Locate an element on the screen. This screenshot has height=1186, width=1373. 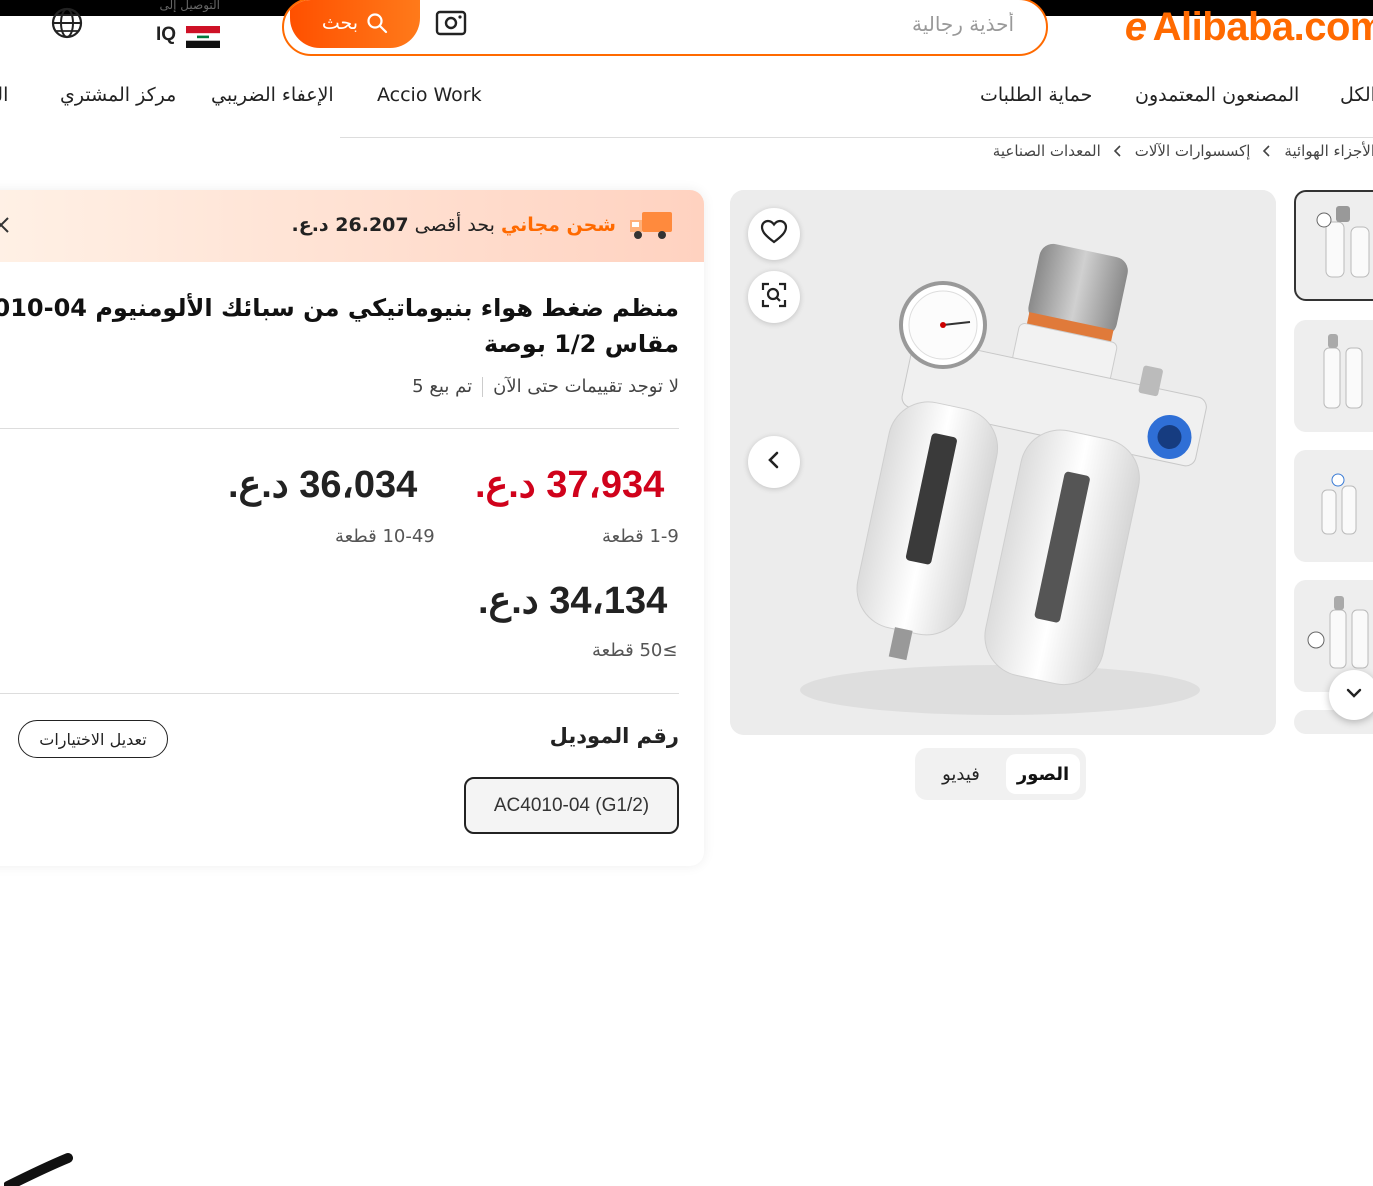
shipping-amount: 26.207 د.ع. is located at coordinates (350, 225).